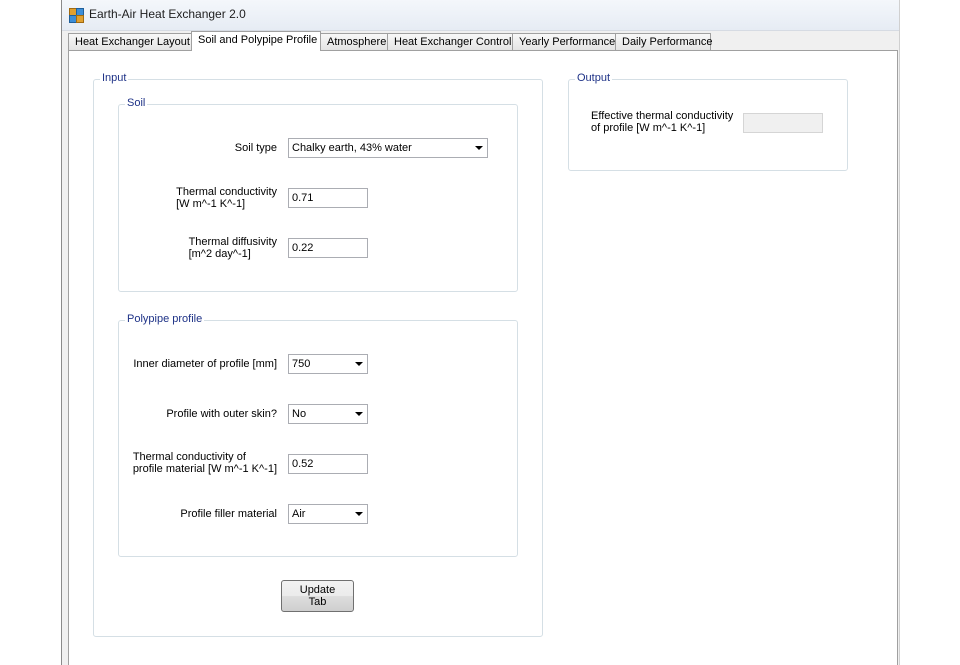 This screenshot has width=960, height=665. What do you see at coordinates (328, 248) in the screenshot?
I see `thermal-diffusivity-input: 0.22` at bounding box center [328, 248].